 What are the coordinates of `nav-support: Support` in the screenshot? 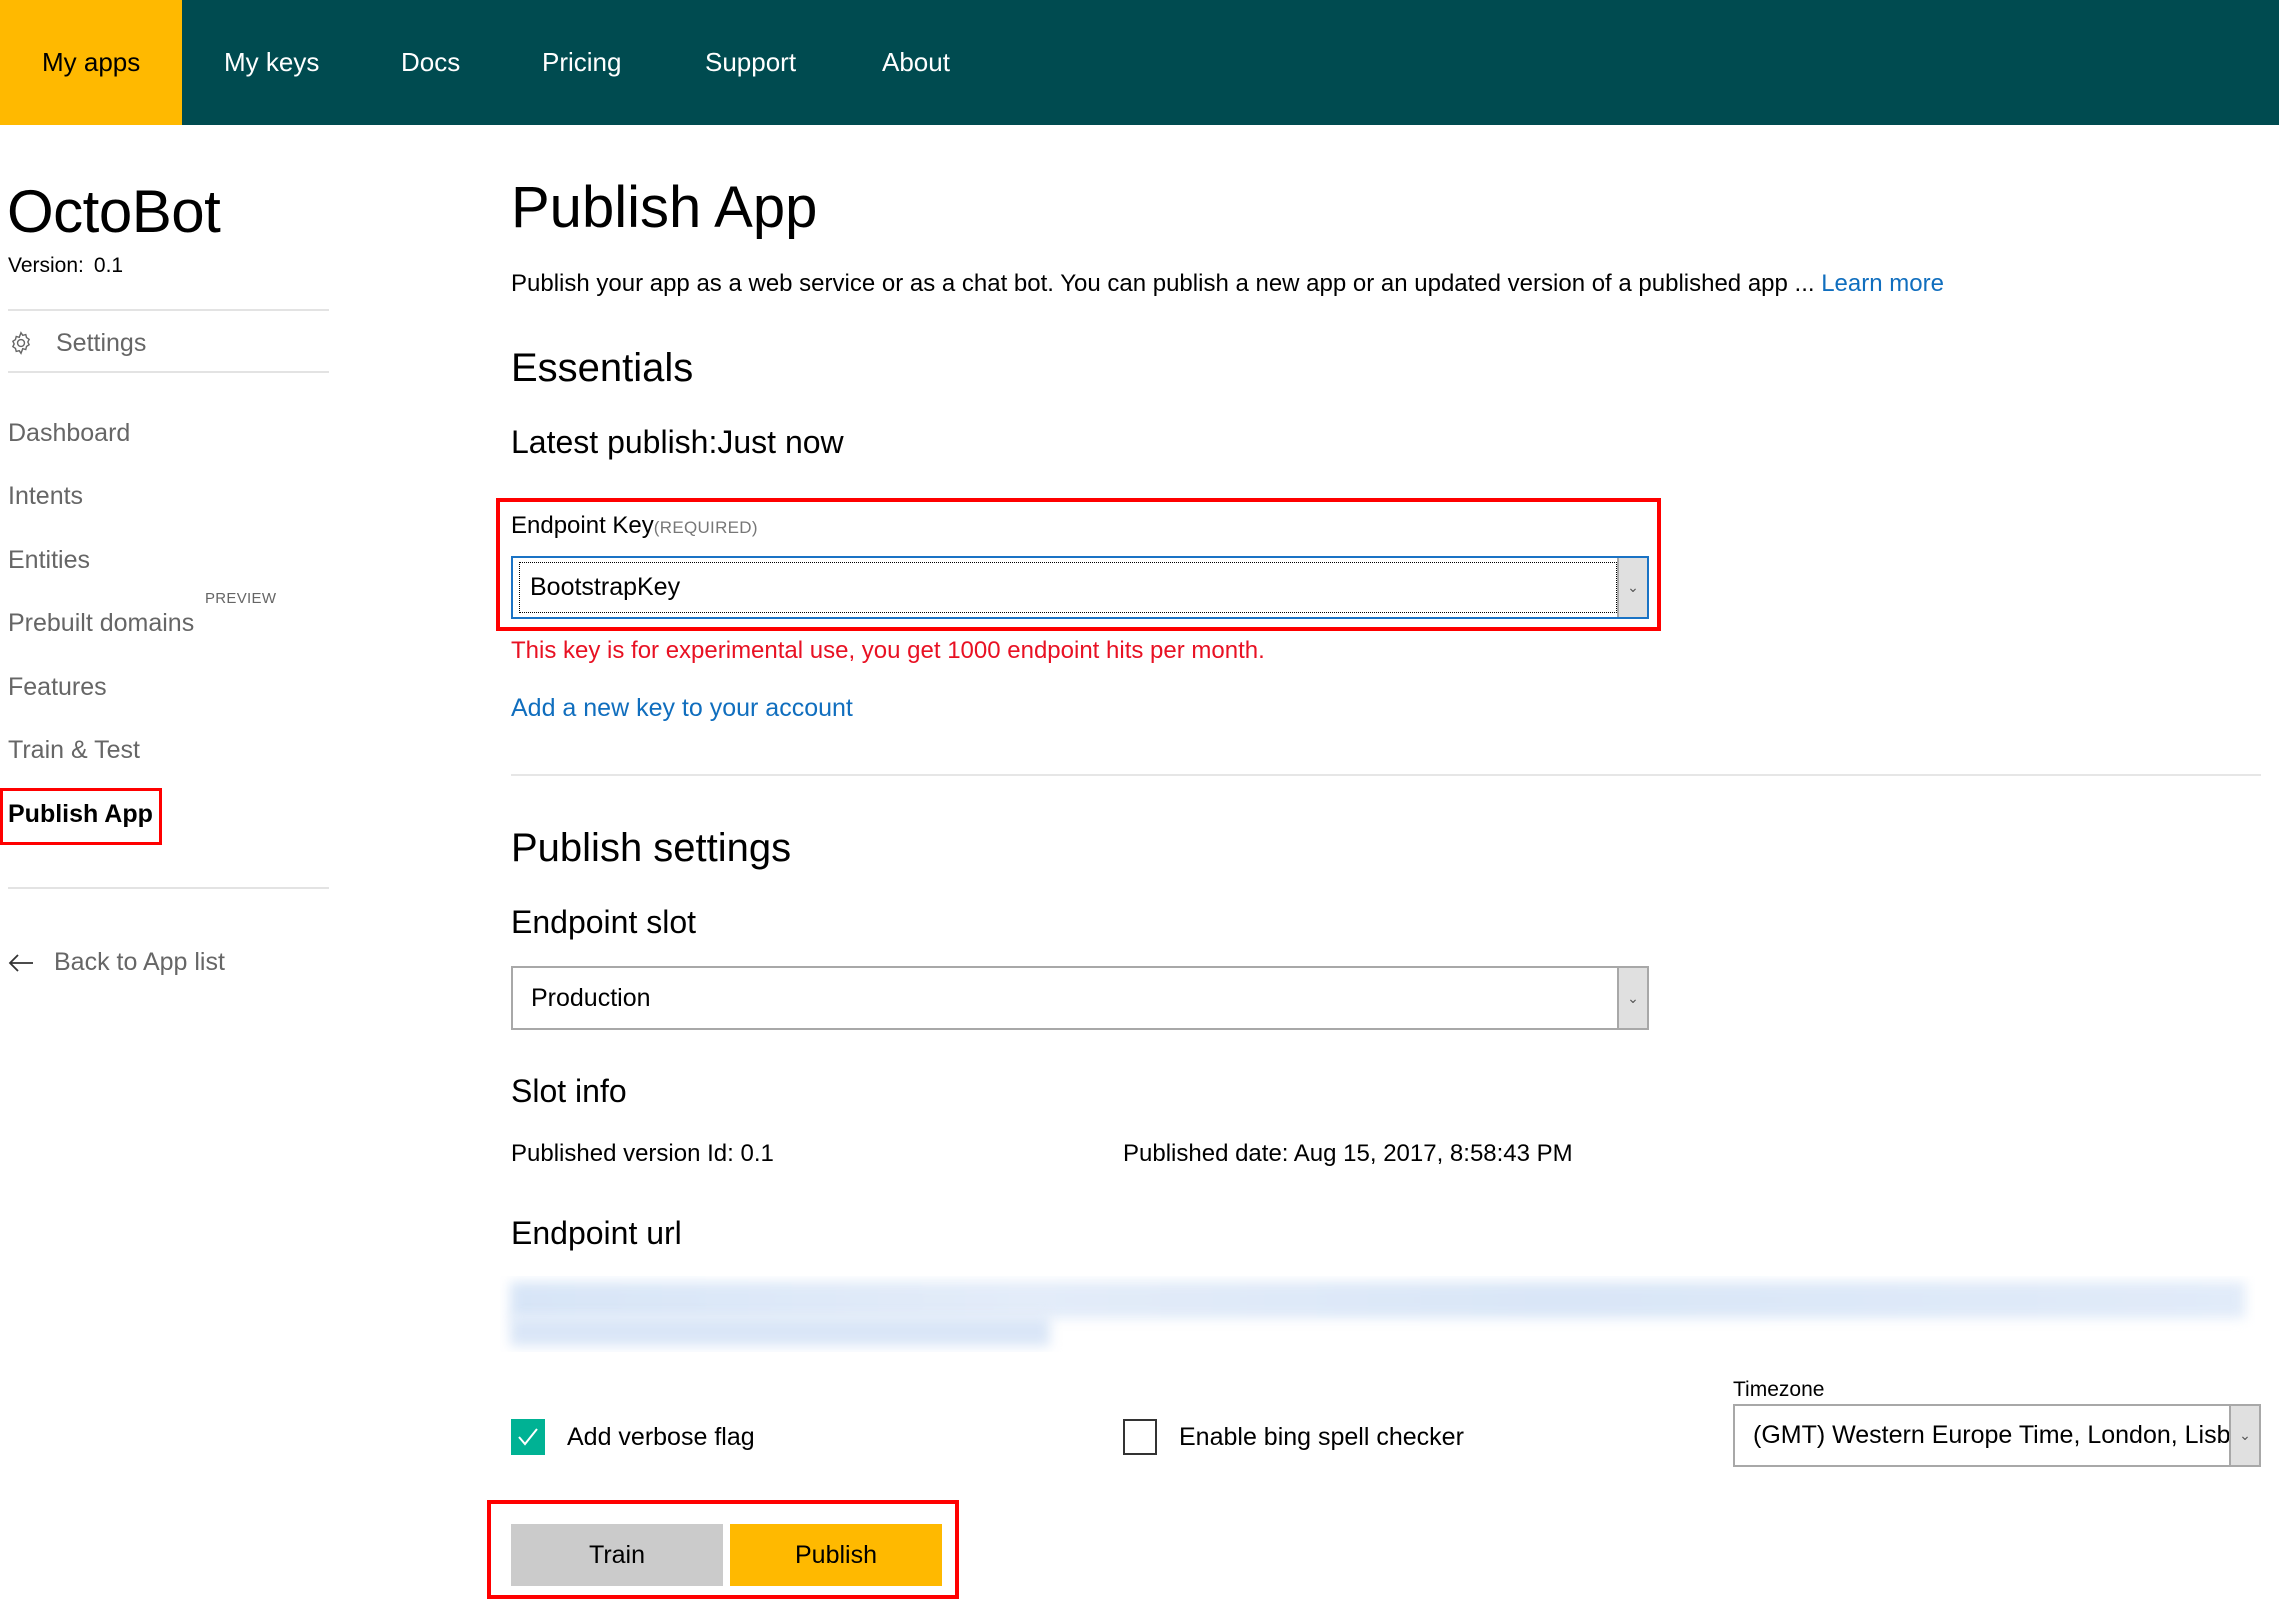 It's located at (750, 62).